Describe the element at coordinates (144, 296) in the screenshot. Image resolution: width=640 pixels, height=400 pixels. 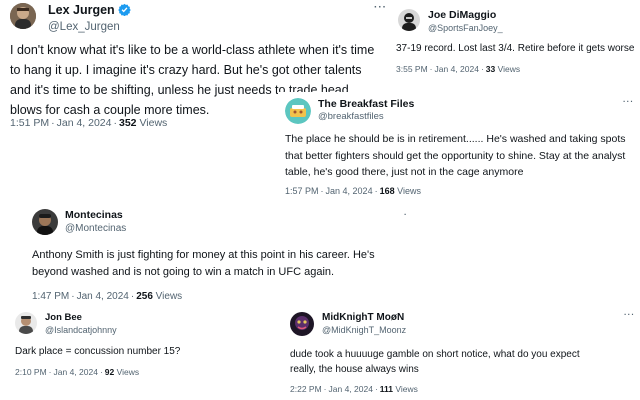
I see `view-count: 256` at that location.